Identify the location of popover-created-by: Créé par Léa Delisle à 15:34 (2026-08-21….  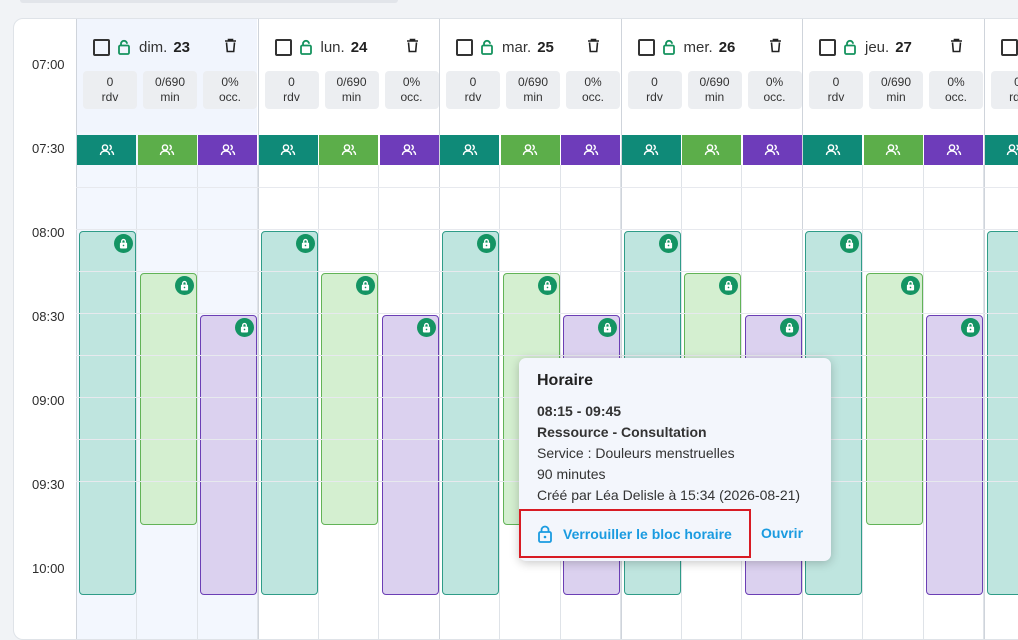
(668, 495).